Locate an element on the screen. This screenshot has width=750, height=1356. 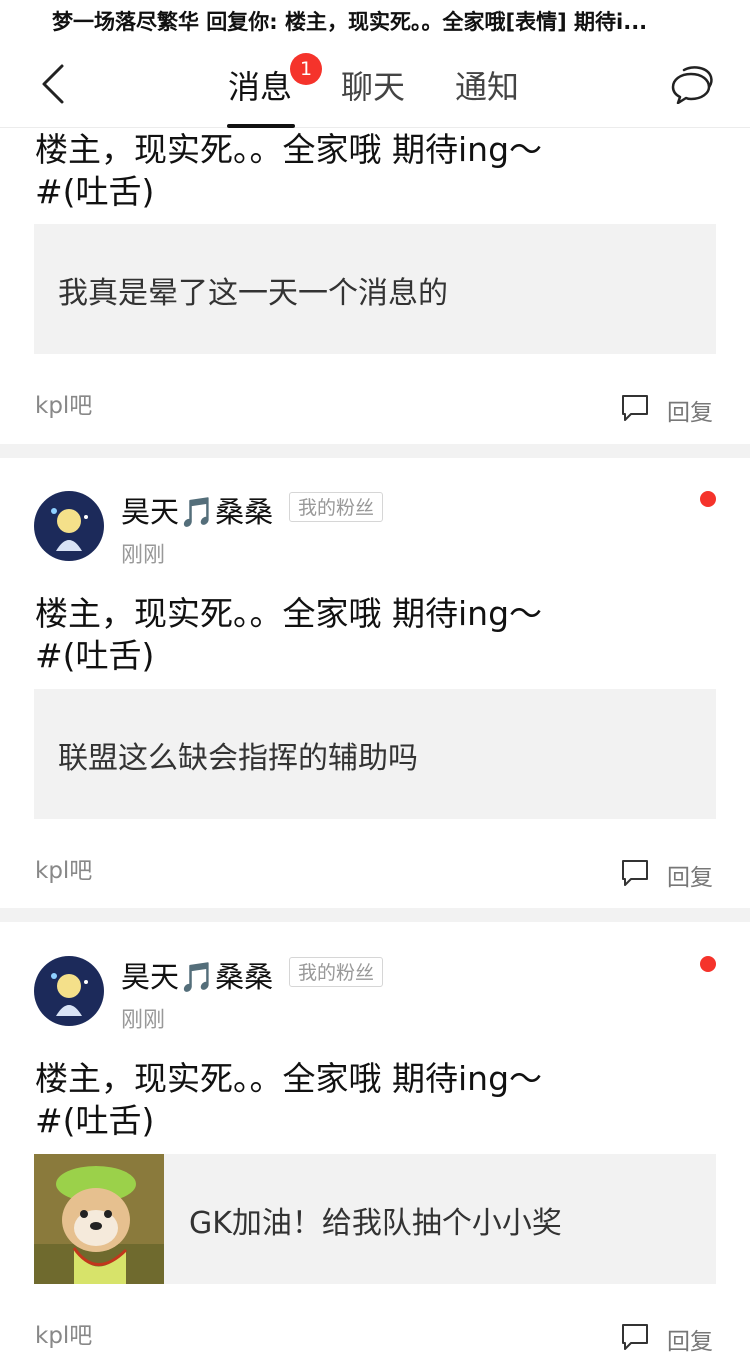
chat-bubbles-icon is located at coordinates (692, 84).